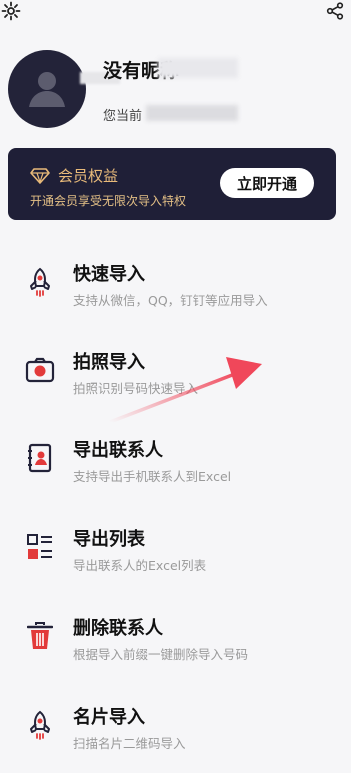 Image resolution: width=351 pixels, height=773 pixels. Describe the element at coordinates (88, 176) in the screenshot. I see `vip-title: 会员权益` at that location.